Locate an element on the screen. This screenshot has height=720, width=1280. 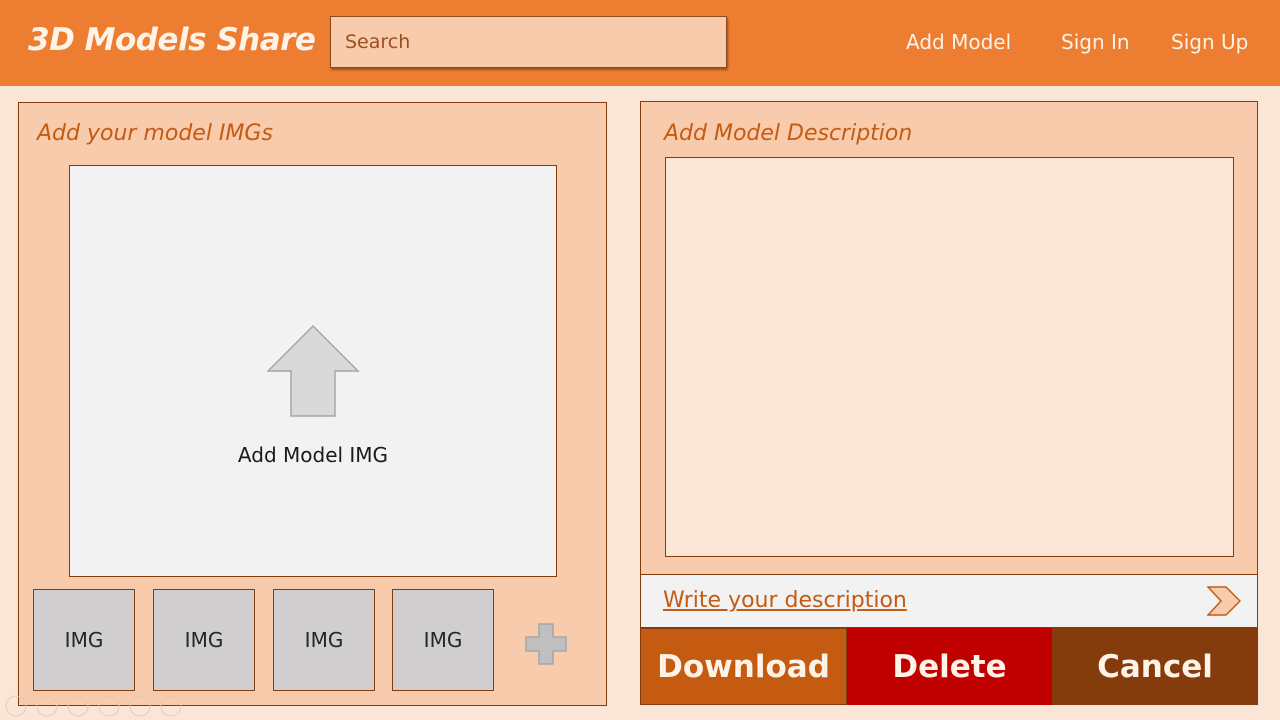
app-logo: 3D Models Share is located at coordinates (172, 40).